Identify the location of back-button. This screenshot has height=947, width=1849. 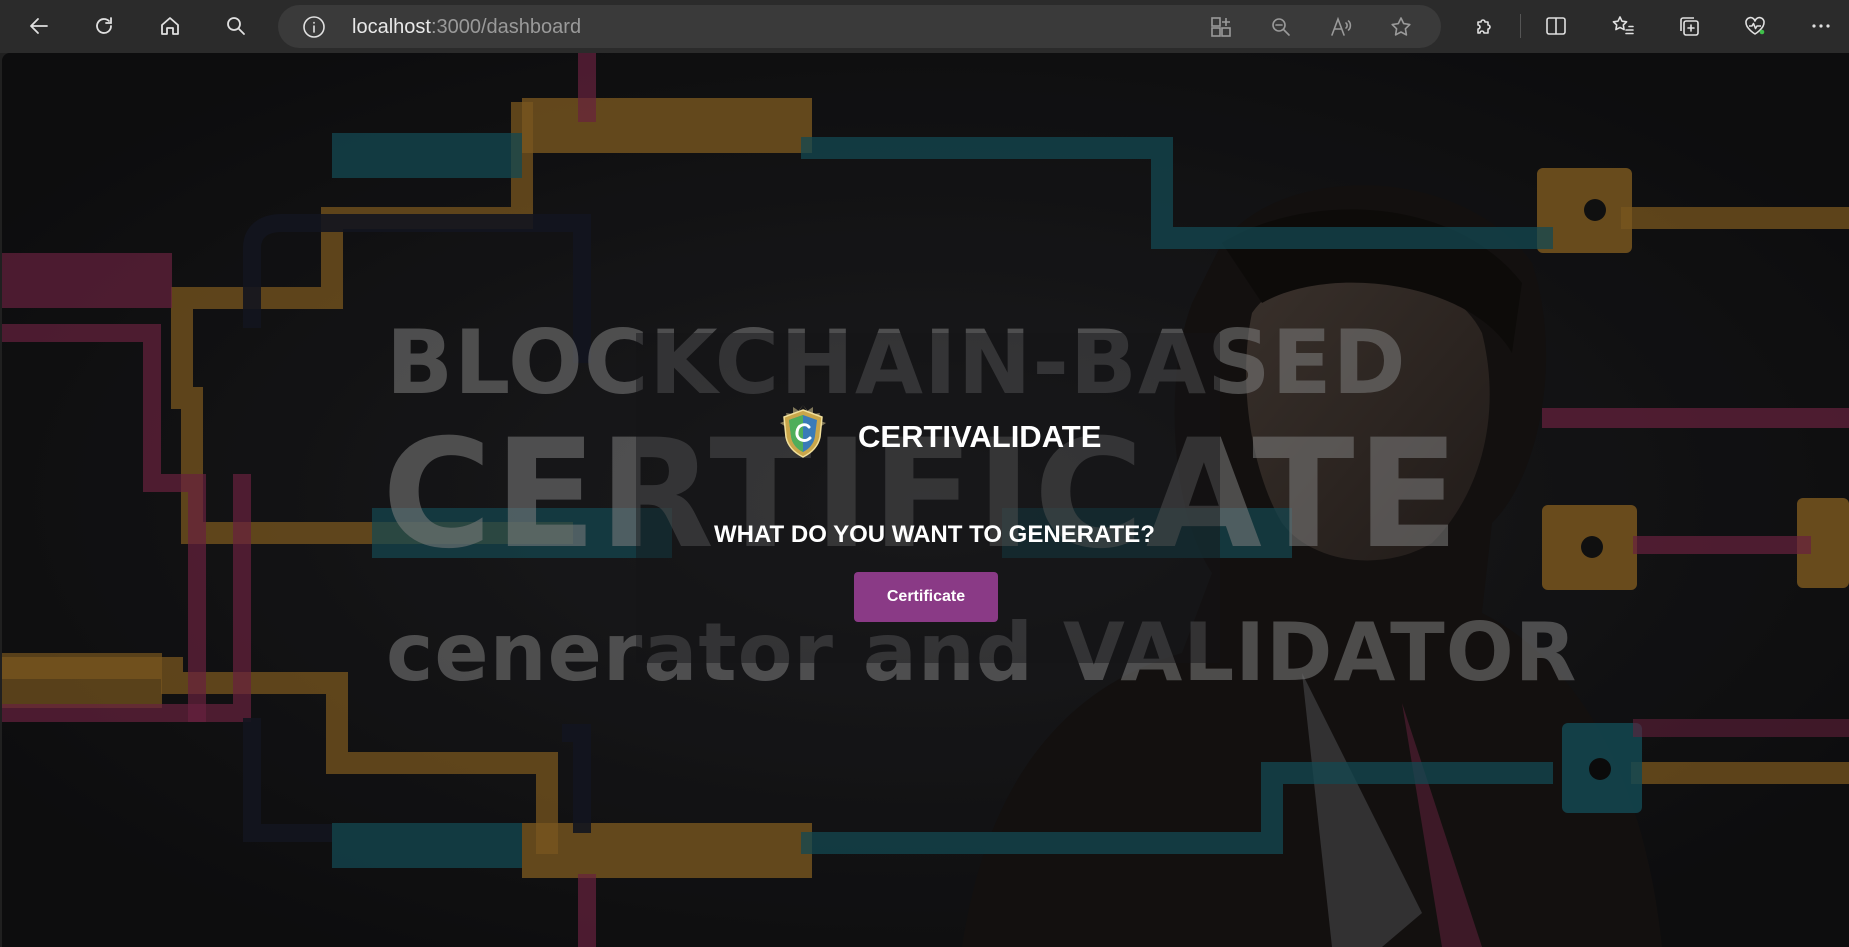
(39, 26).